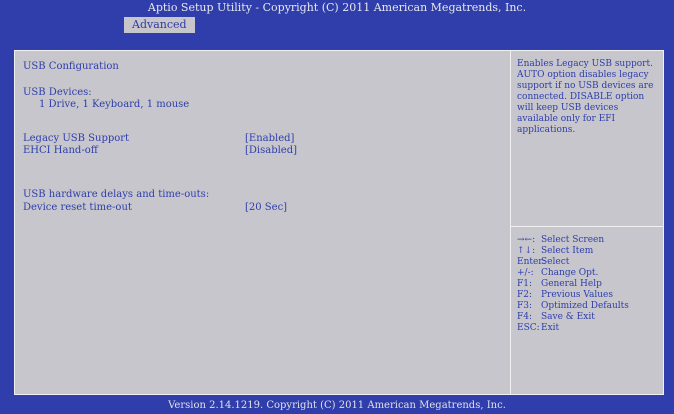  What do you see at coordinates (271, 150) in the screenshot?
I see `option-value: [Disabled]` at bounding box center [271, 150].